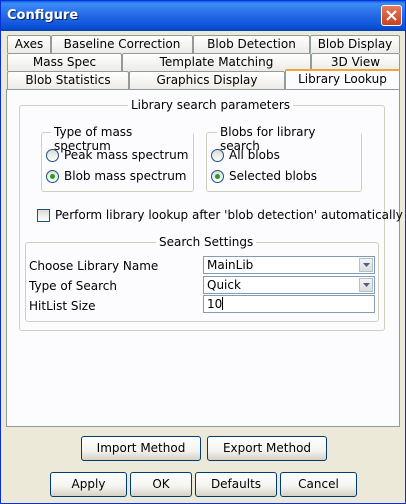 This screenshot has width=406, height=504. What do you see at coordinates (43, 15) in the screenshot?
I see `window-title: Configure` at bounding box center [43, 15].